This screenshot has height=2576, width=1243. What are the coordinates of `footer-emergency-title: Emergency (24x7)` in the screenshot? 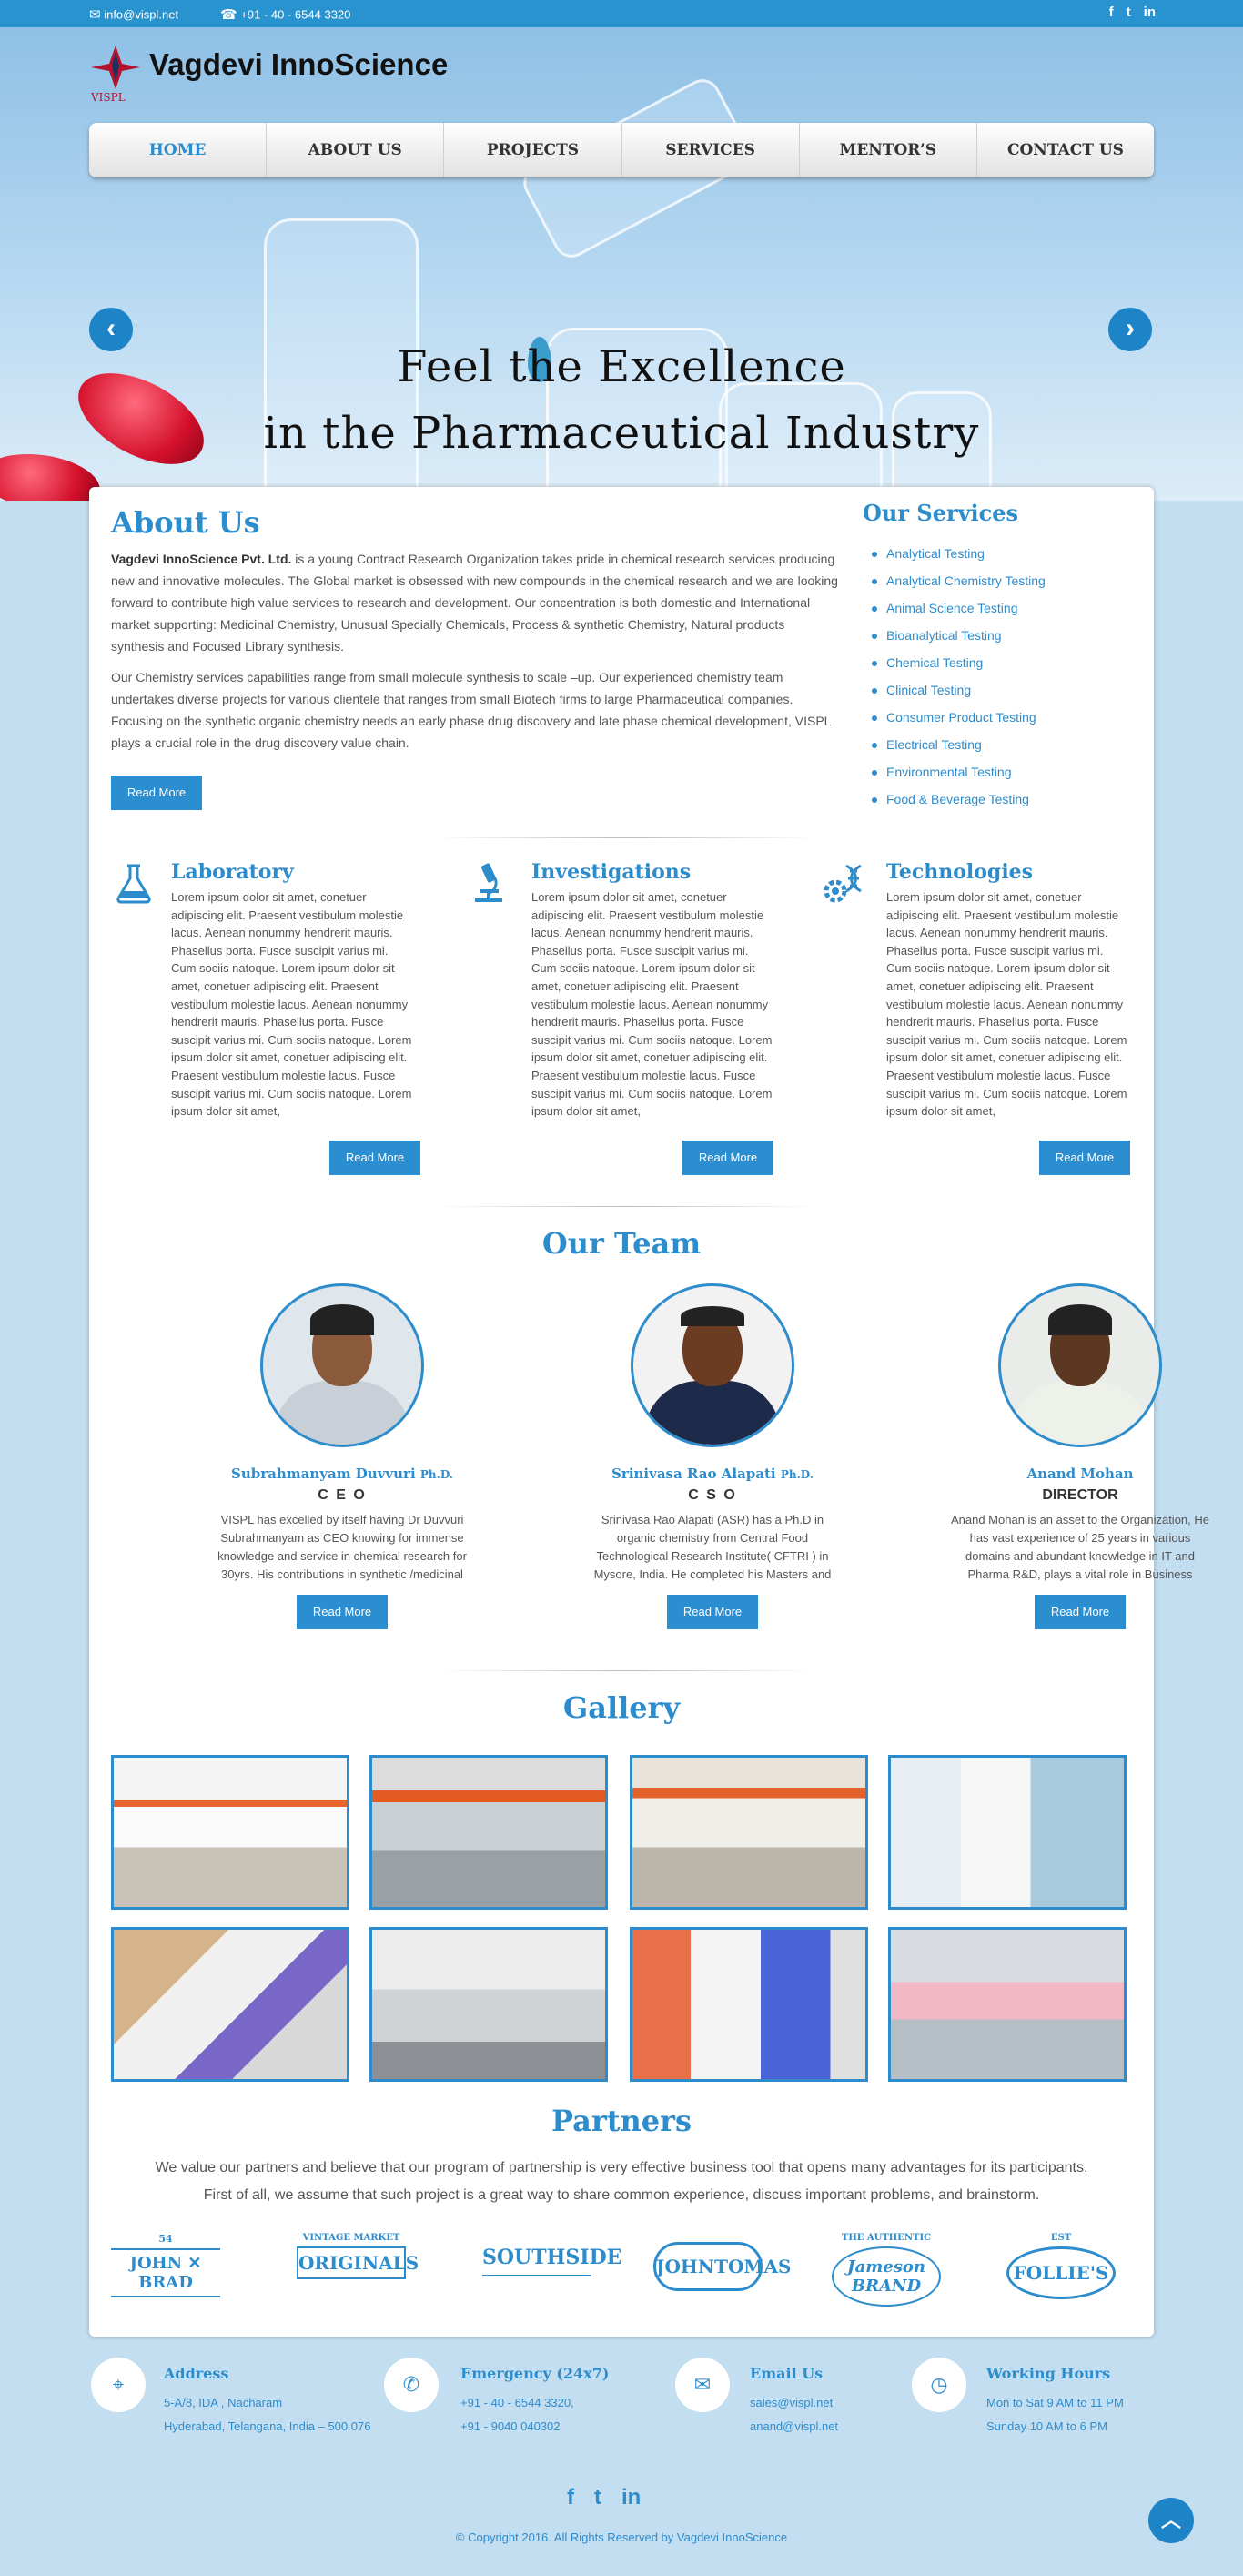 It's located at (535, 2373).